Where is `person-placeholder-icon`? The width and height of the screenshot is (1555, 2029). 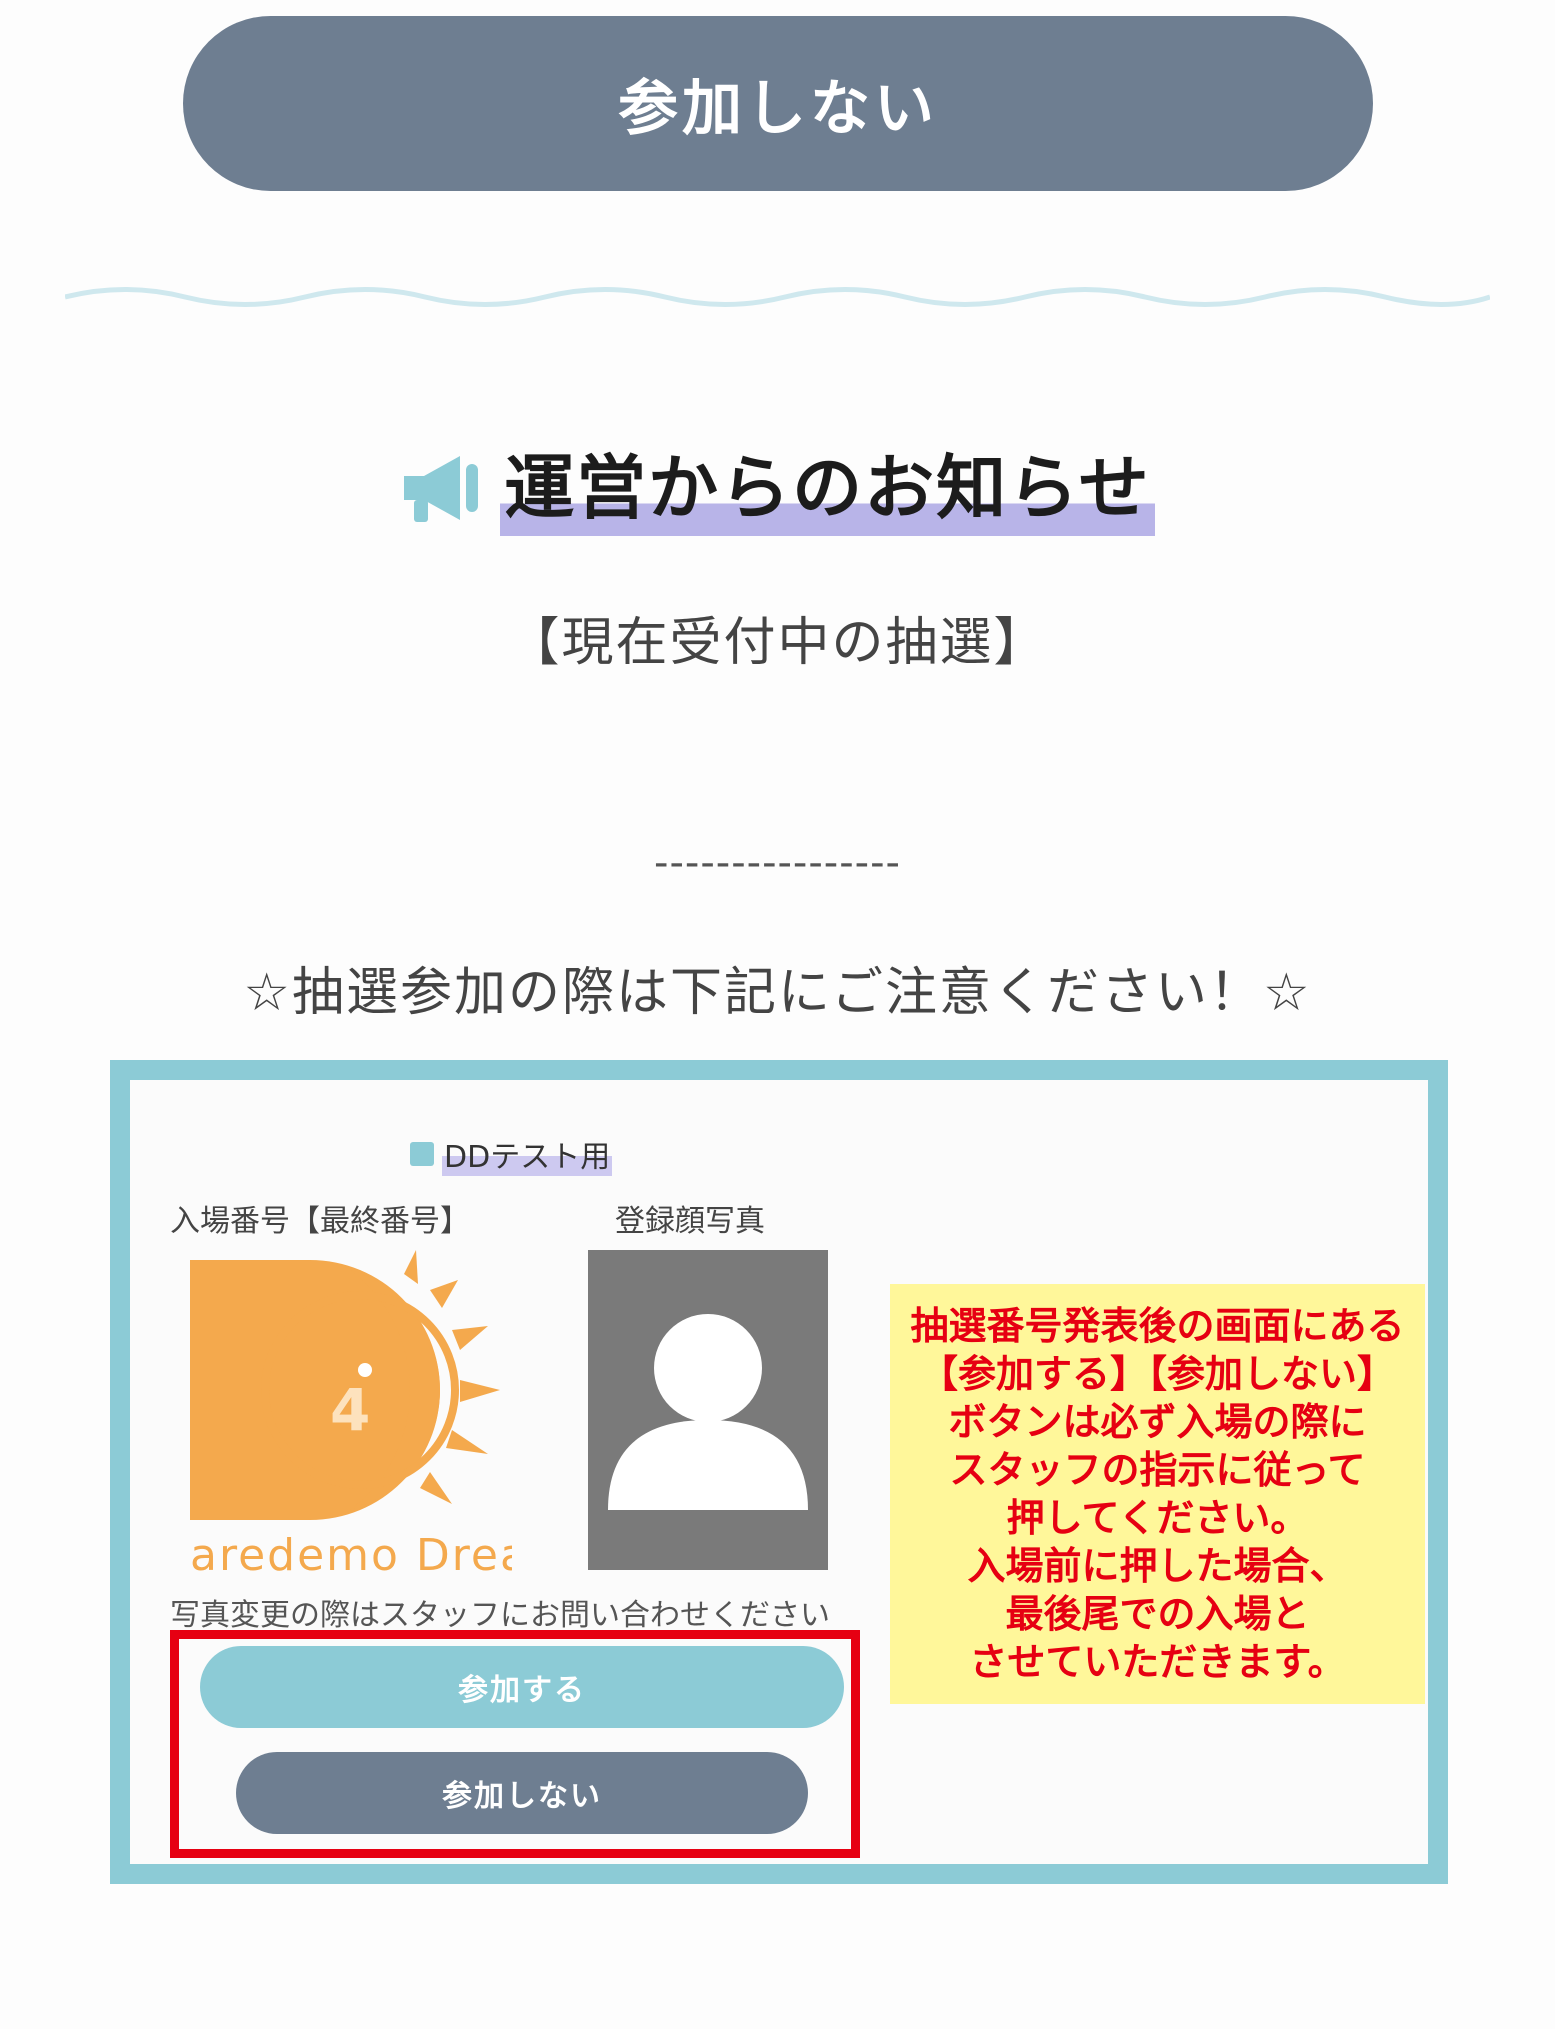 person-placeholder-icon is located at coordinates (708, 1412).